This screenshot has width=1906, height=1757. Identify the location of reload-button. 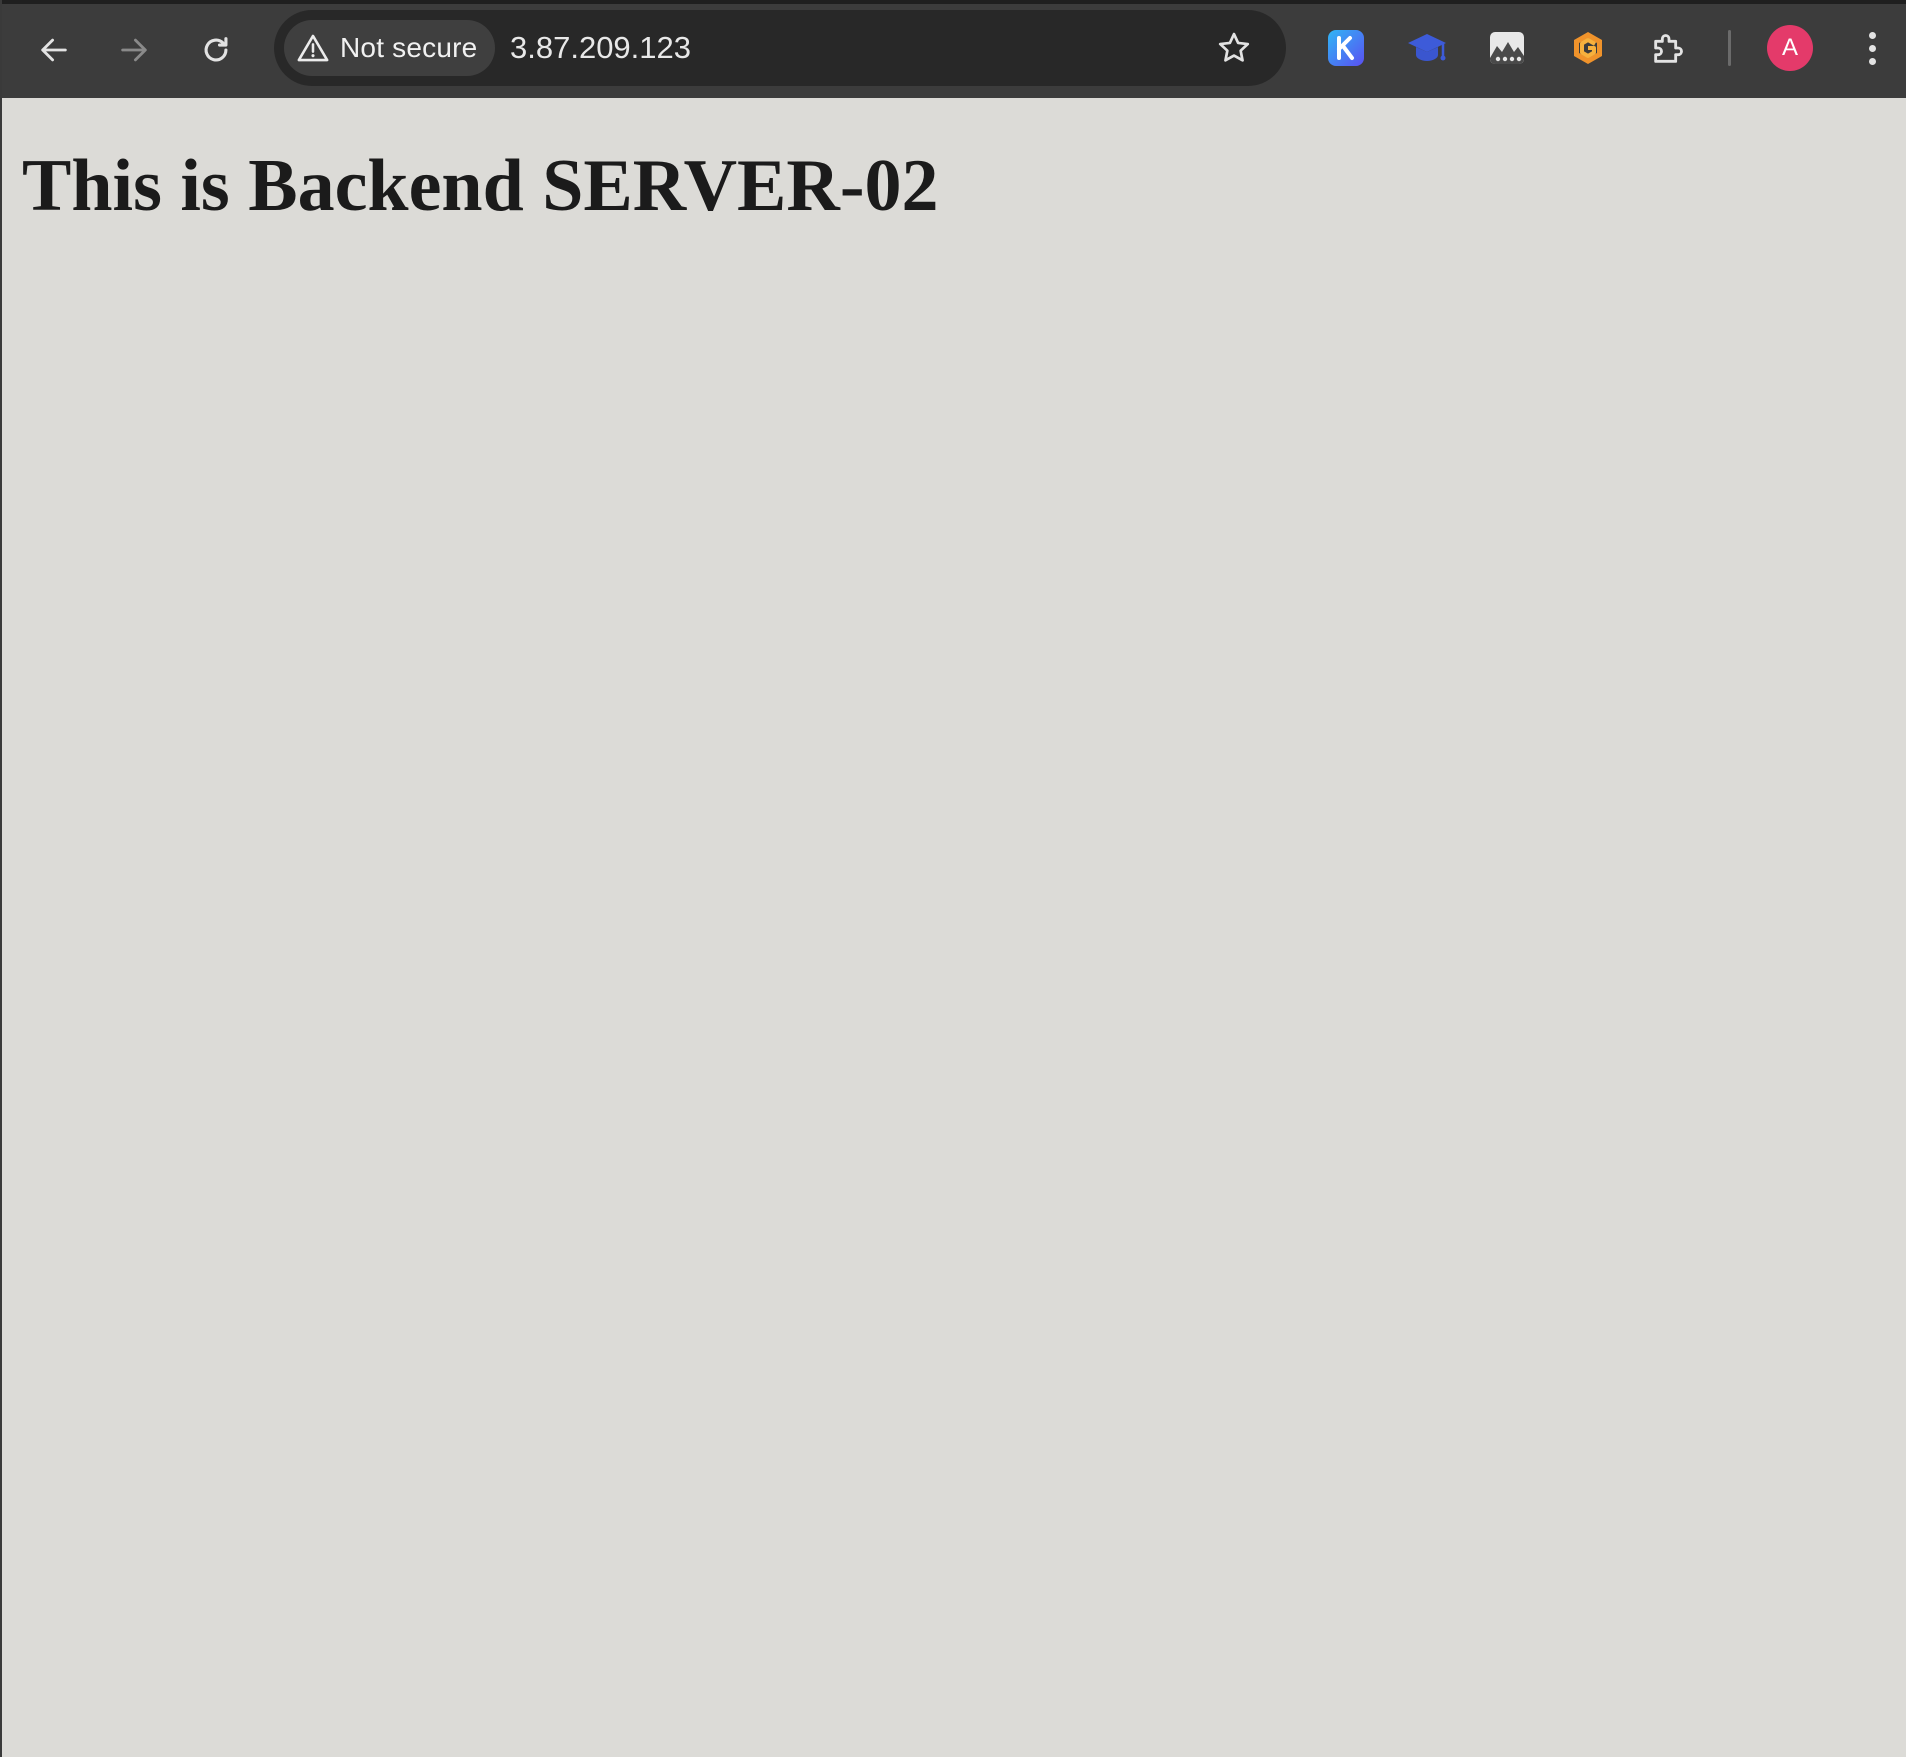
(216, 50).